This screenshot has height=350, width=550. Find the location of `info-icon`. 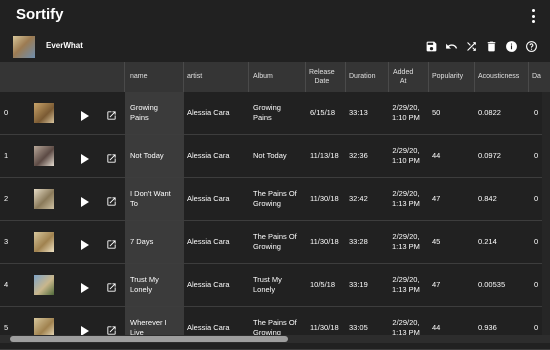

info-icon is located at coordinates (511, 46).